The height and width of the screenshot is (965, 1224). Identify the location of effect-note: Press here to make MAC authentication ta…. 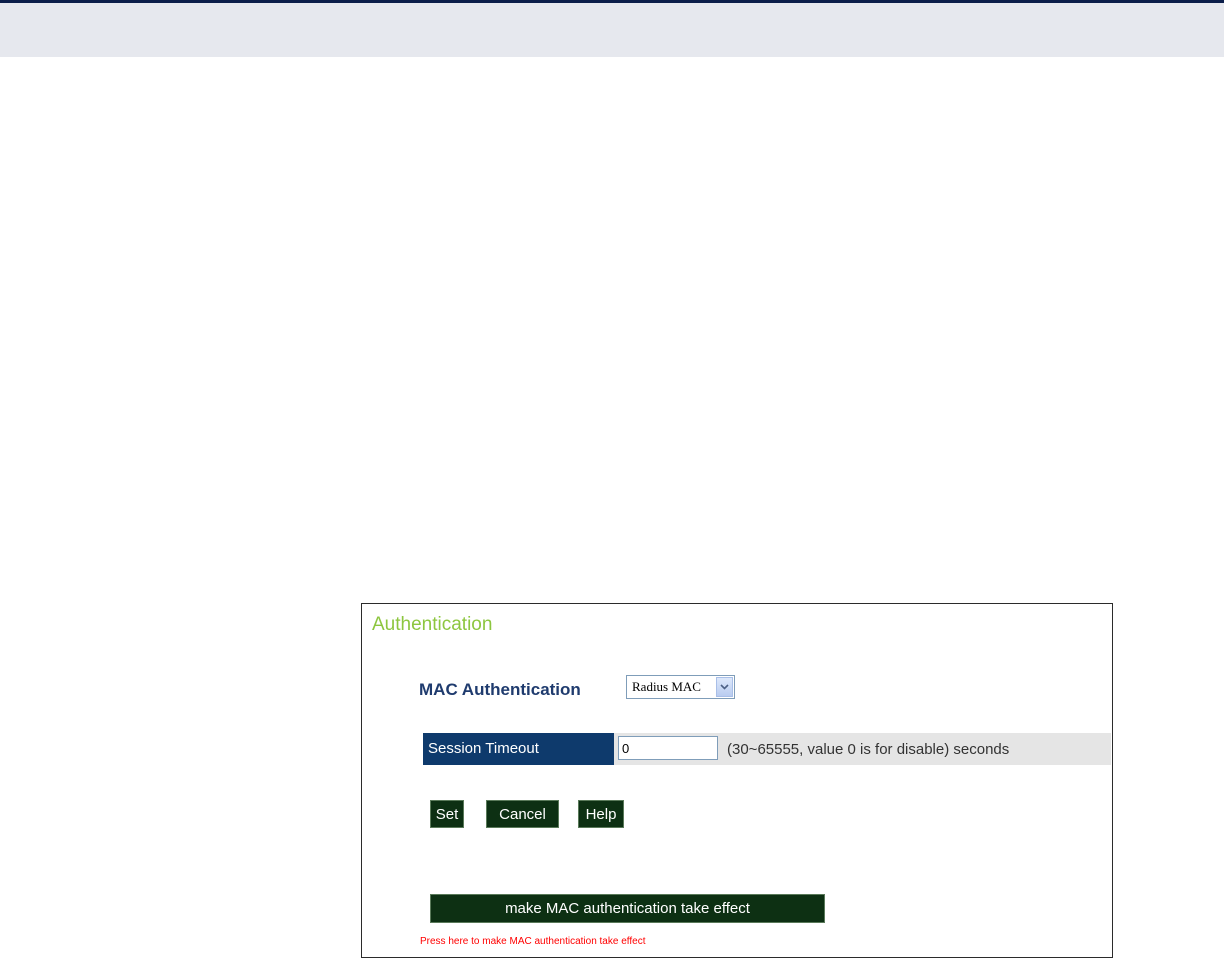
(533, 941).